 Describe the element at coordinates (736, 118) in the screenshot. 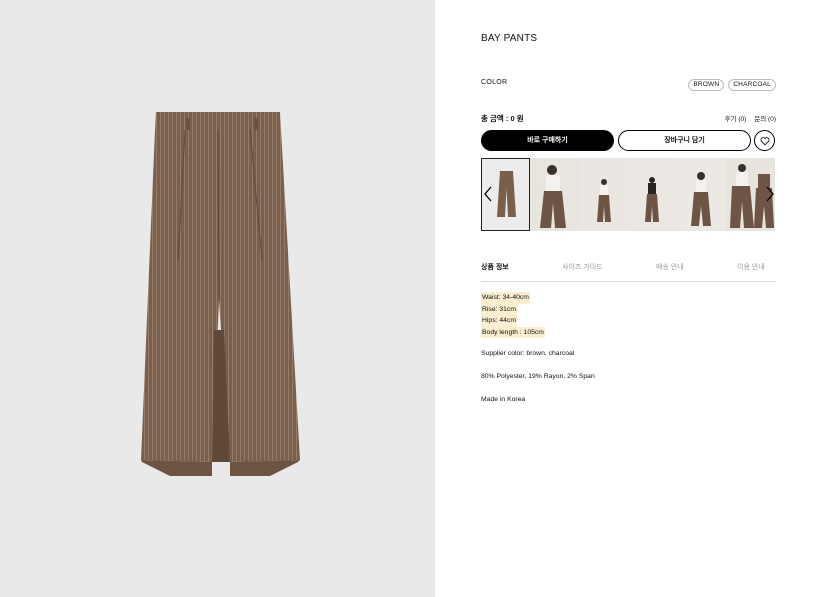

I see `reviews-link: 후기 (0)` at that location.